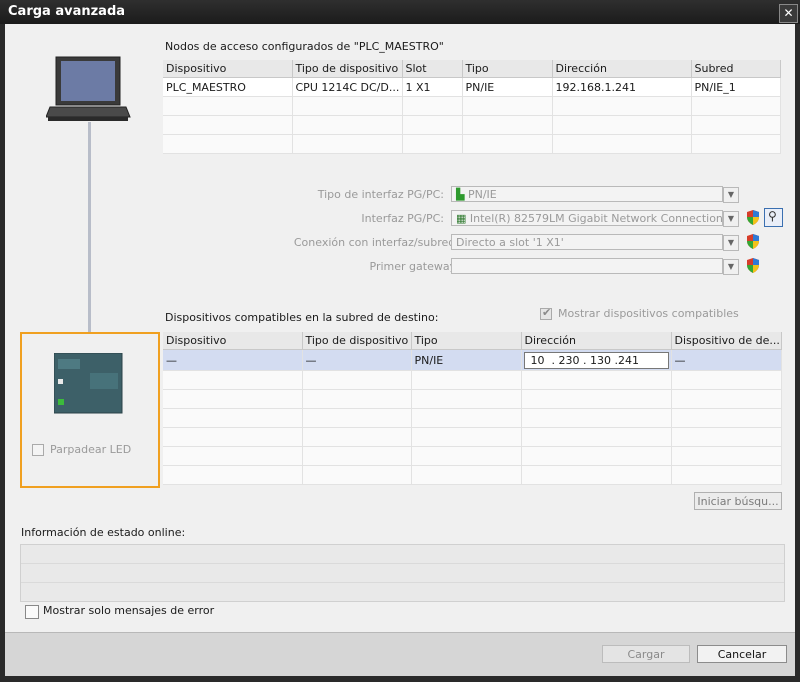  I want to click on column-header: Subred, so click(736, 69).